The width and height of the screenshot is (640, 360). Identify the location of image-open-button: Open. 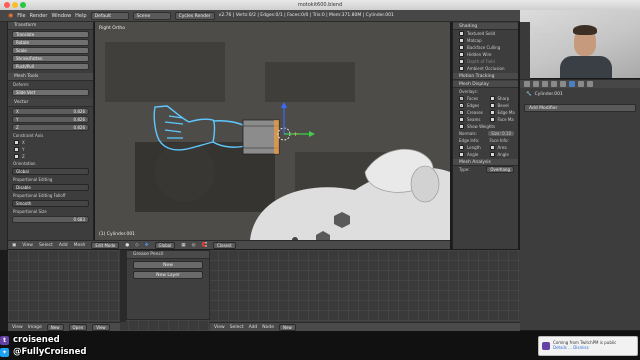
(78, 327).